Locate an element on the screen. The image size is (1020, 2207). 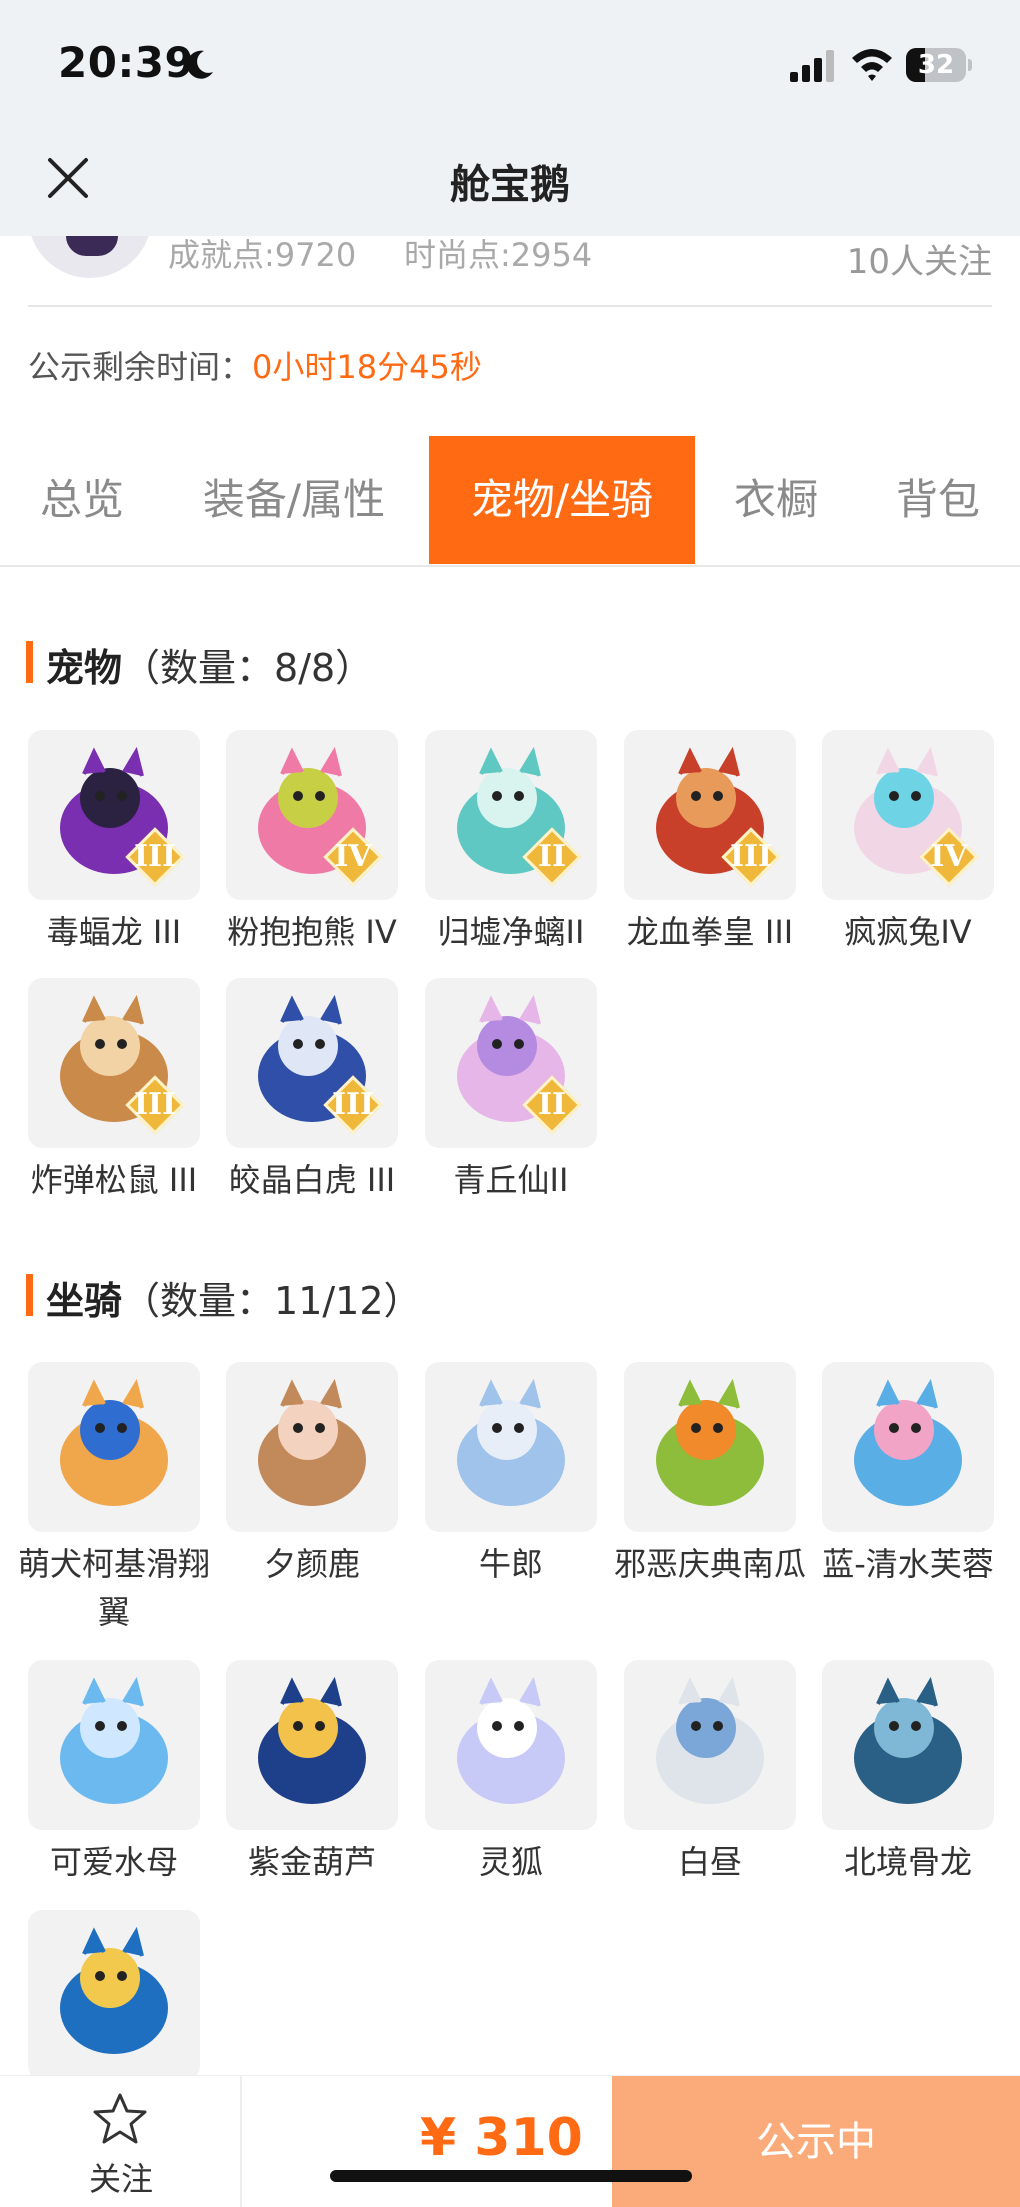
item-label: 蓝-清水芙蓉 is located at coordinates (908, 1564).